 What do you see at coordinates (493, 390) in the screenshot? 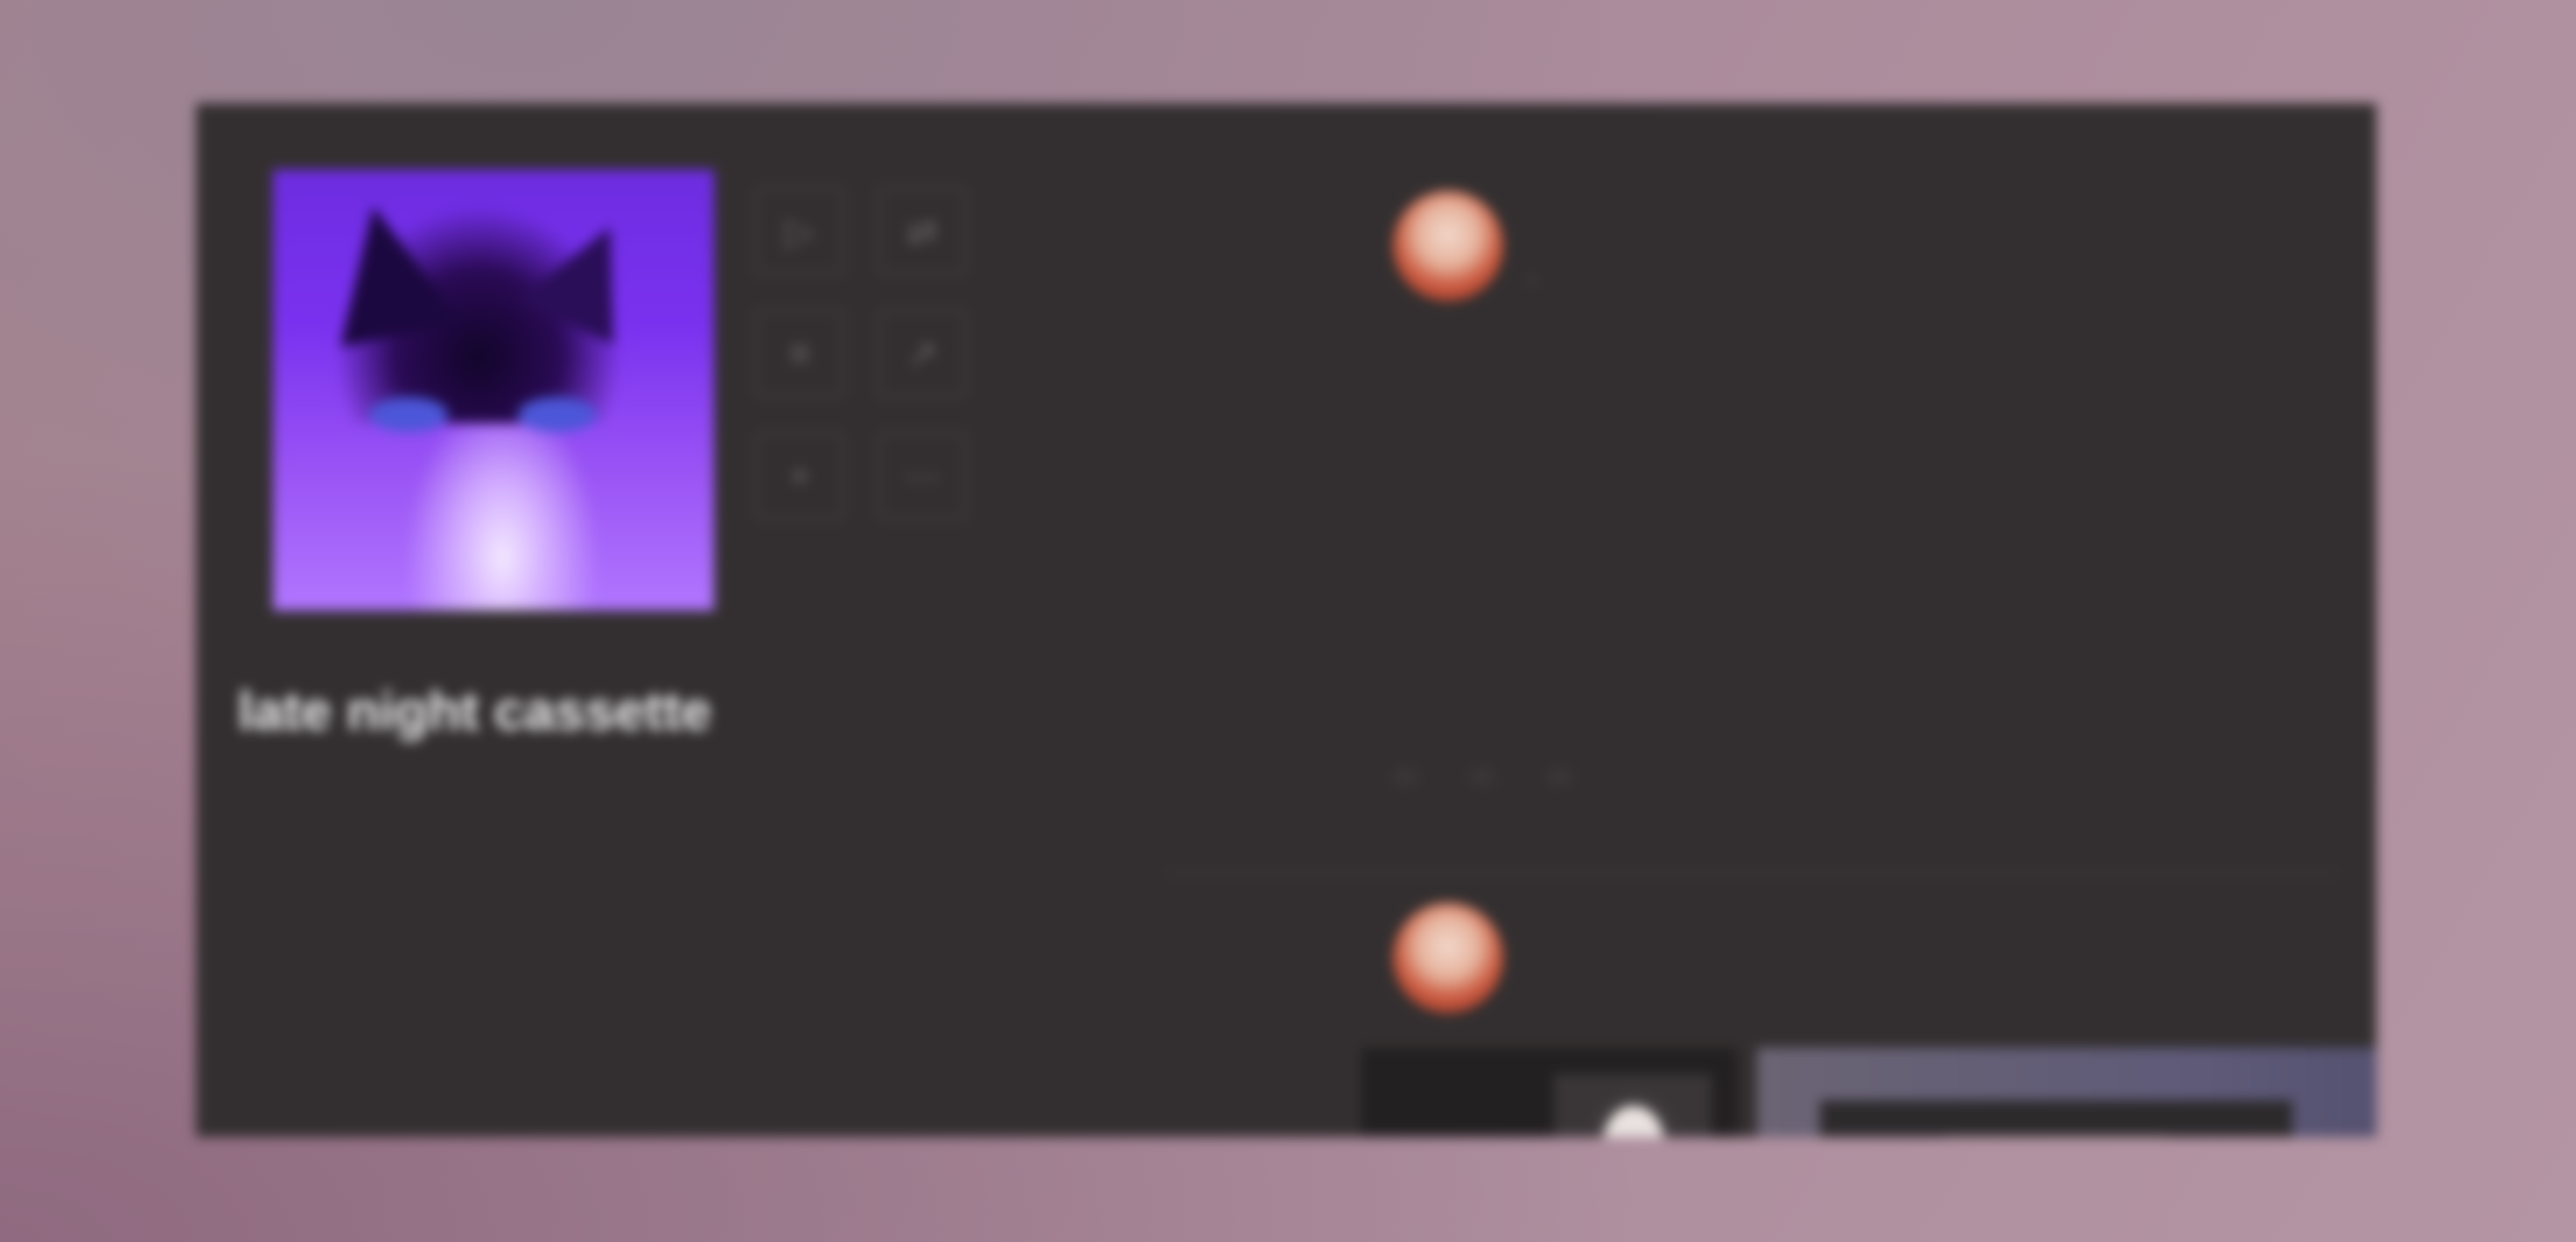
I see `playlist-cover-image` at bounding box center [493, 390].